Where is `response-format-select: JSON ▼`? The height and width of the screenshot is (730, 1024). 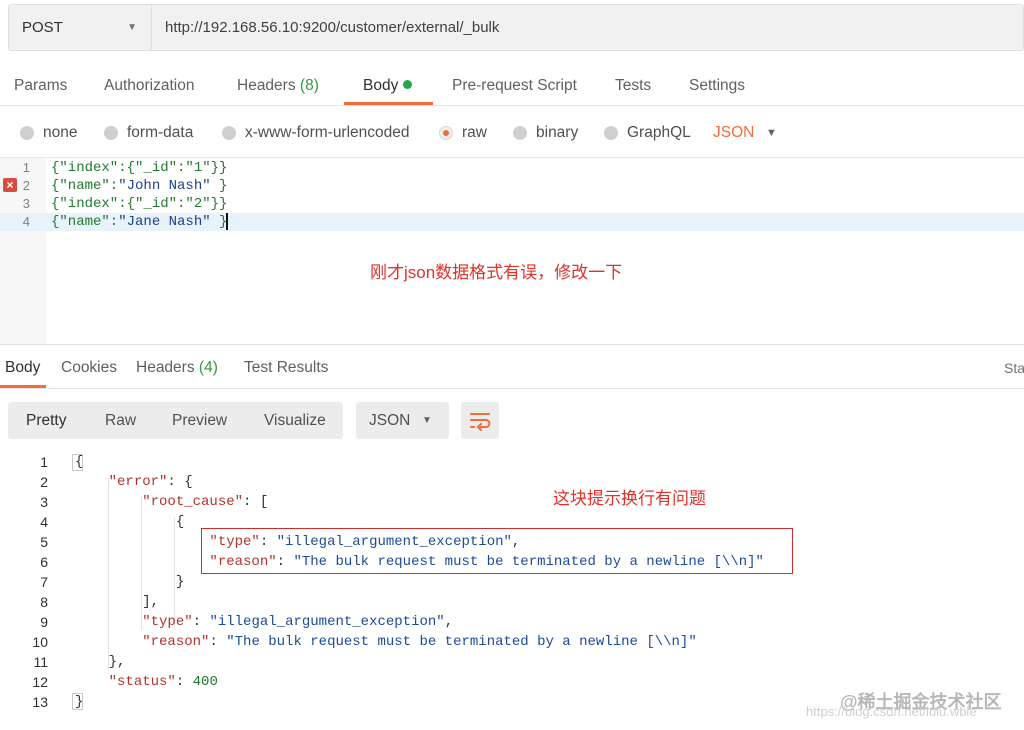 response-format-select: JSON ▼ is located at coordinates (402, 420).